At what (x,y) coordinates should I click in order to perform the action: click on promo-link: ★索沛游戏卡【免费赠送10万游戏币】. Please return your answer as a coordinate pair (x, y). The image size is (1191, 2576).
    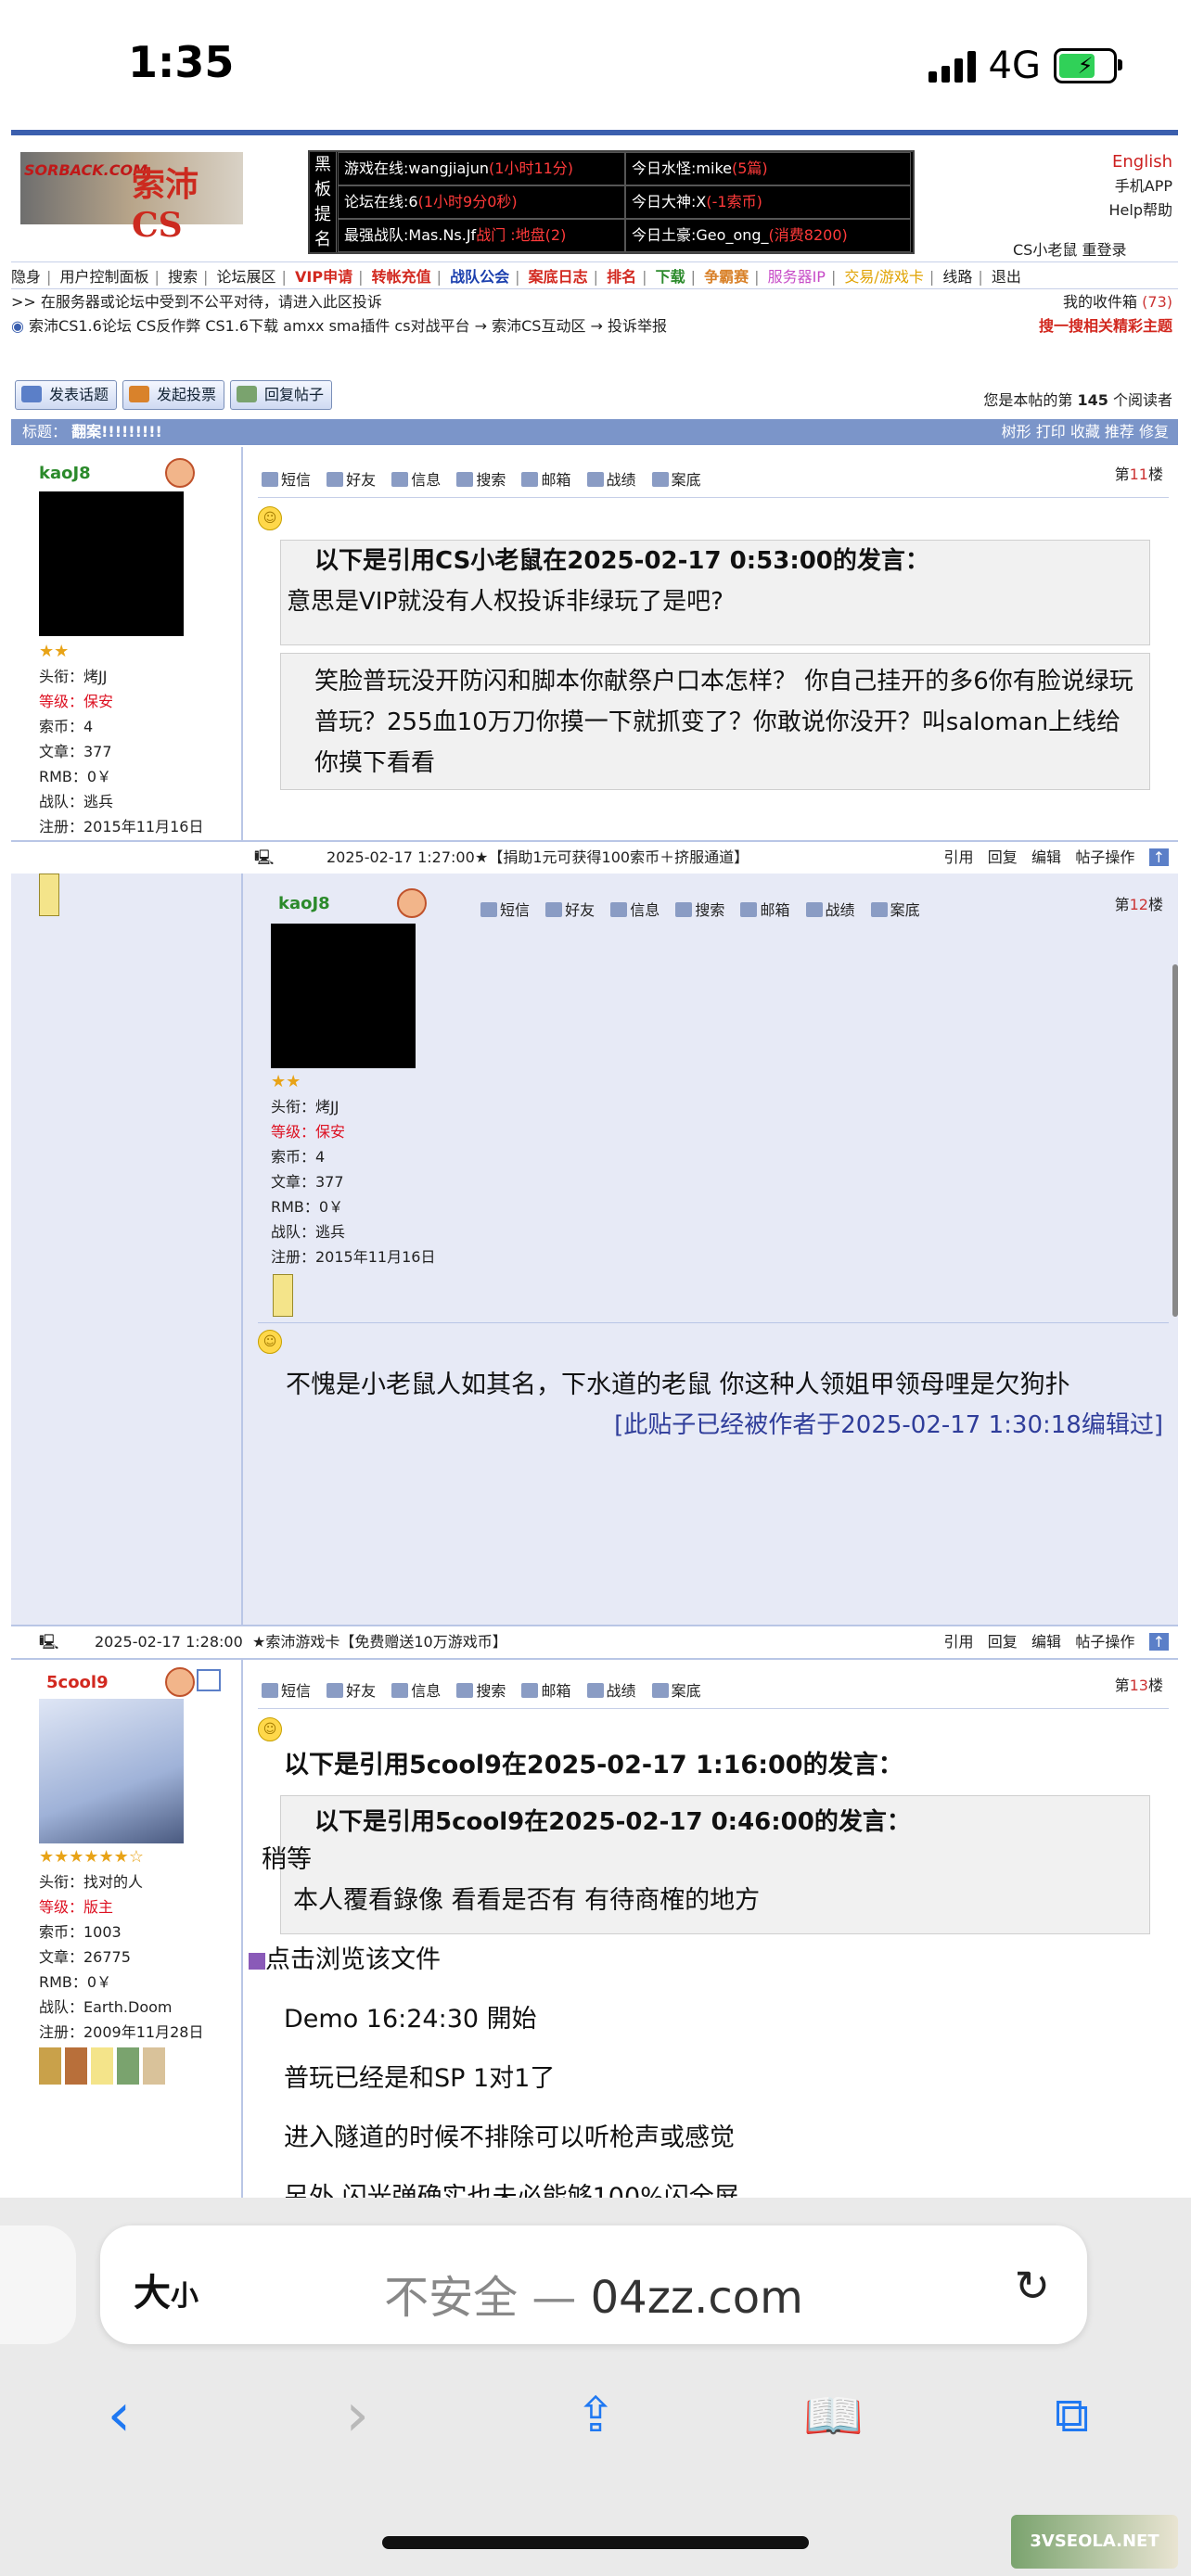
    Looking at the image, I should click on (379, 1642).